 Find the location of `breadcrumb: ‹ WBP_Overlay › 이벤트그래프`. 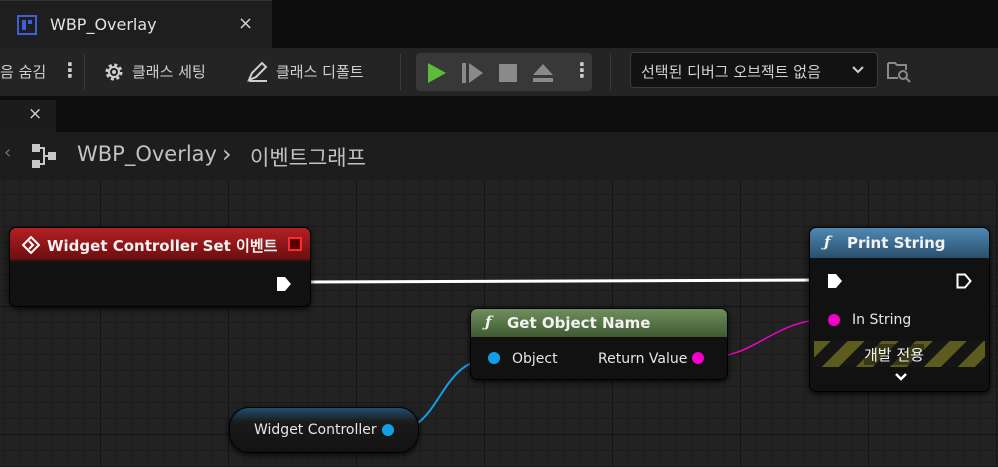

breadcrumb: ‹ WBP_Overlay › 이벤트그래프 is located at coordinates (499, 156).